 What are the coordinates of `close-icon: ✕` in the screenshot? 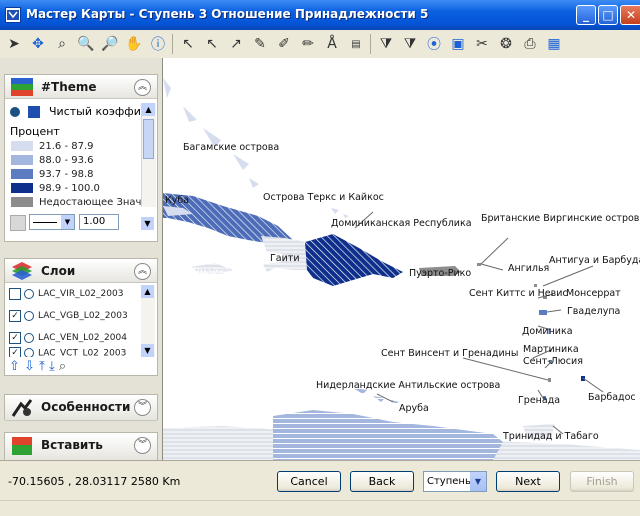 It's located at (631, 15).